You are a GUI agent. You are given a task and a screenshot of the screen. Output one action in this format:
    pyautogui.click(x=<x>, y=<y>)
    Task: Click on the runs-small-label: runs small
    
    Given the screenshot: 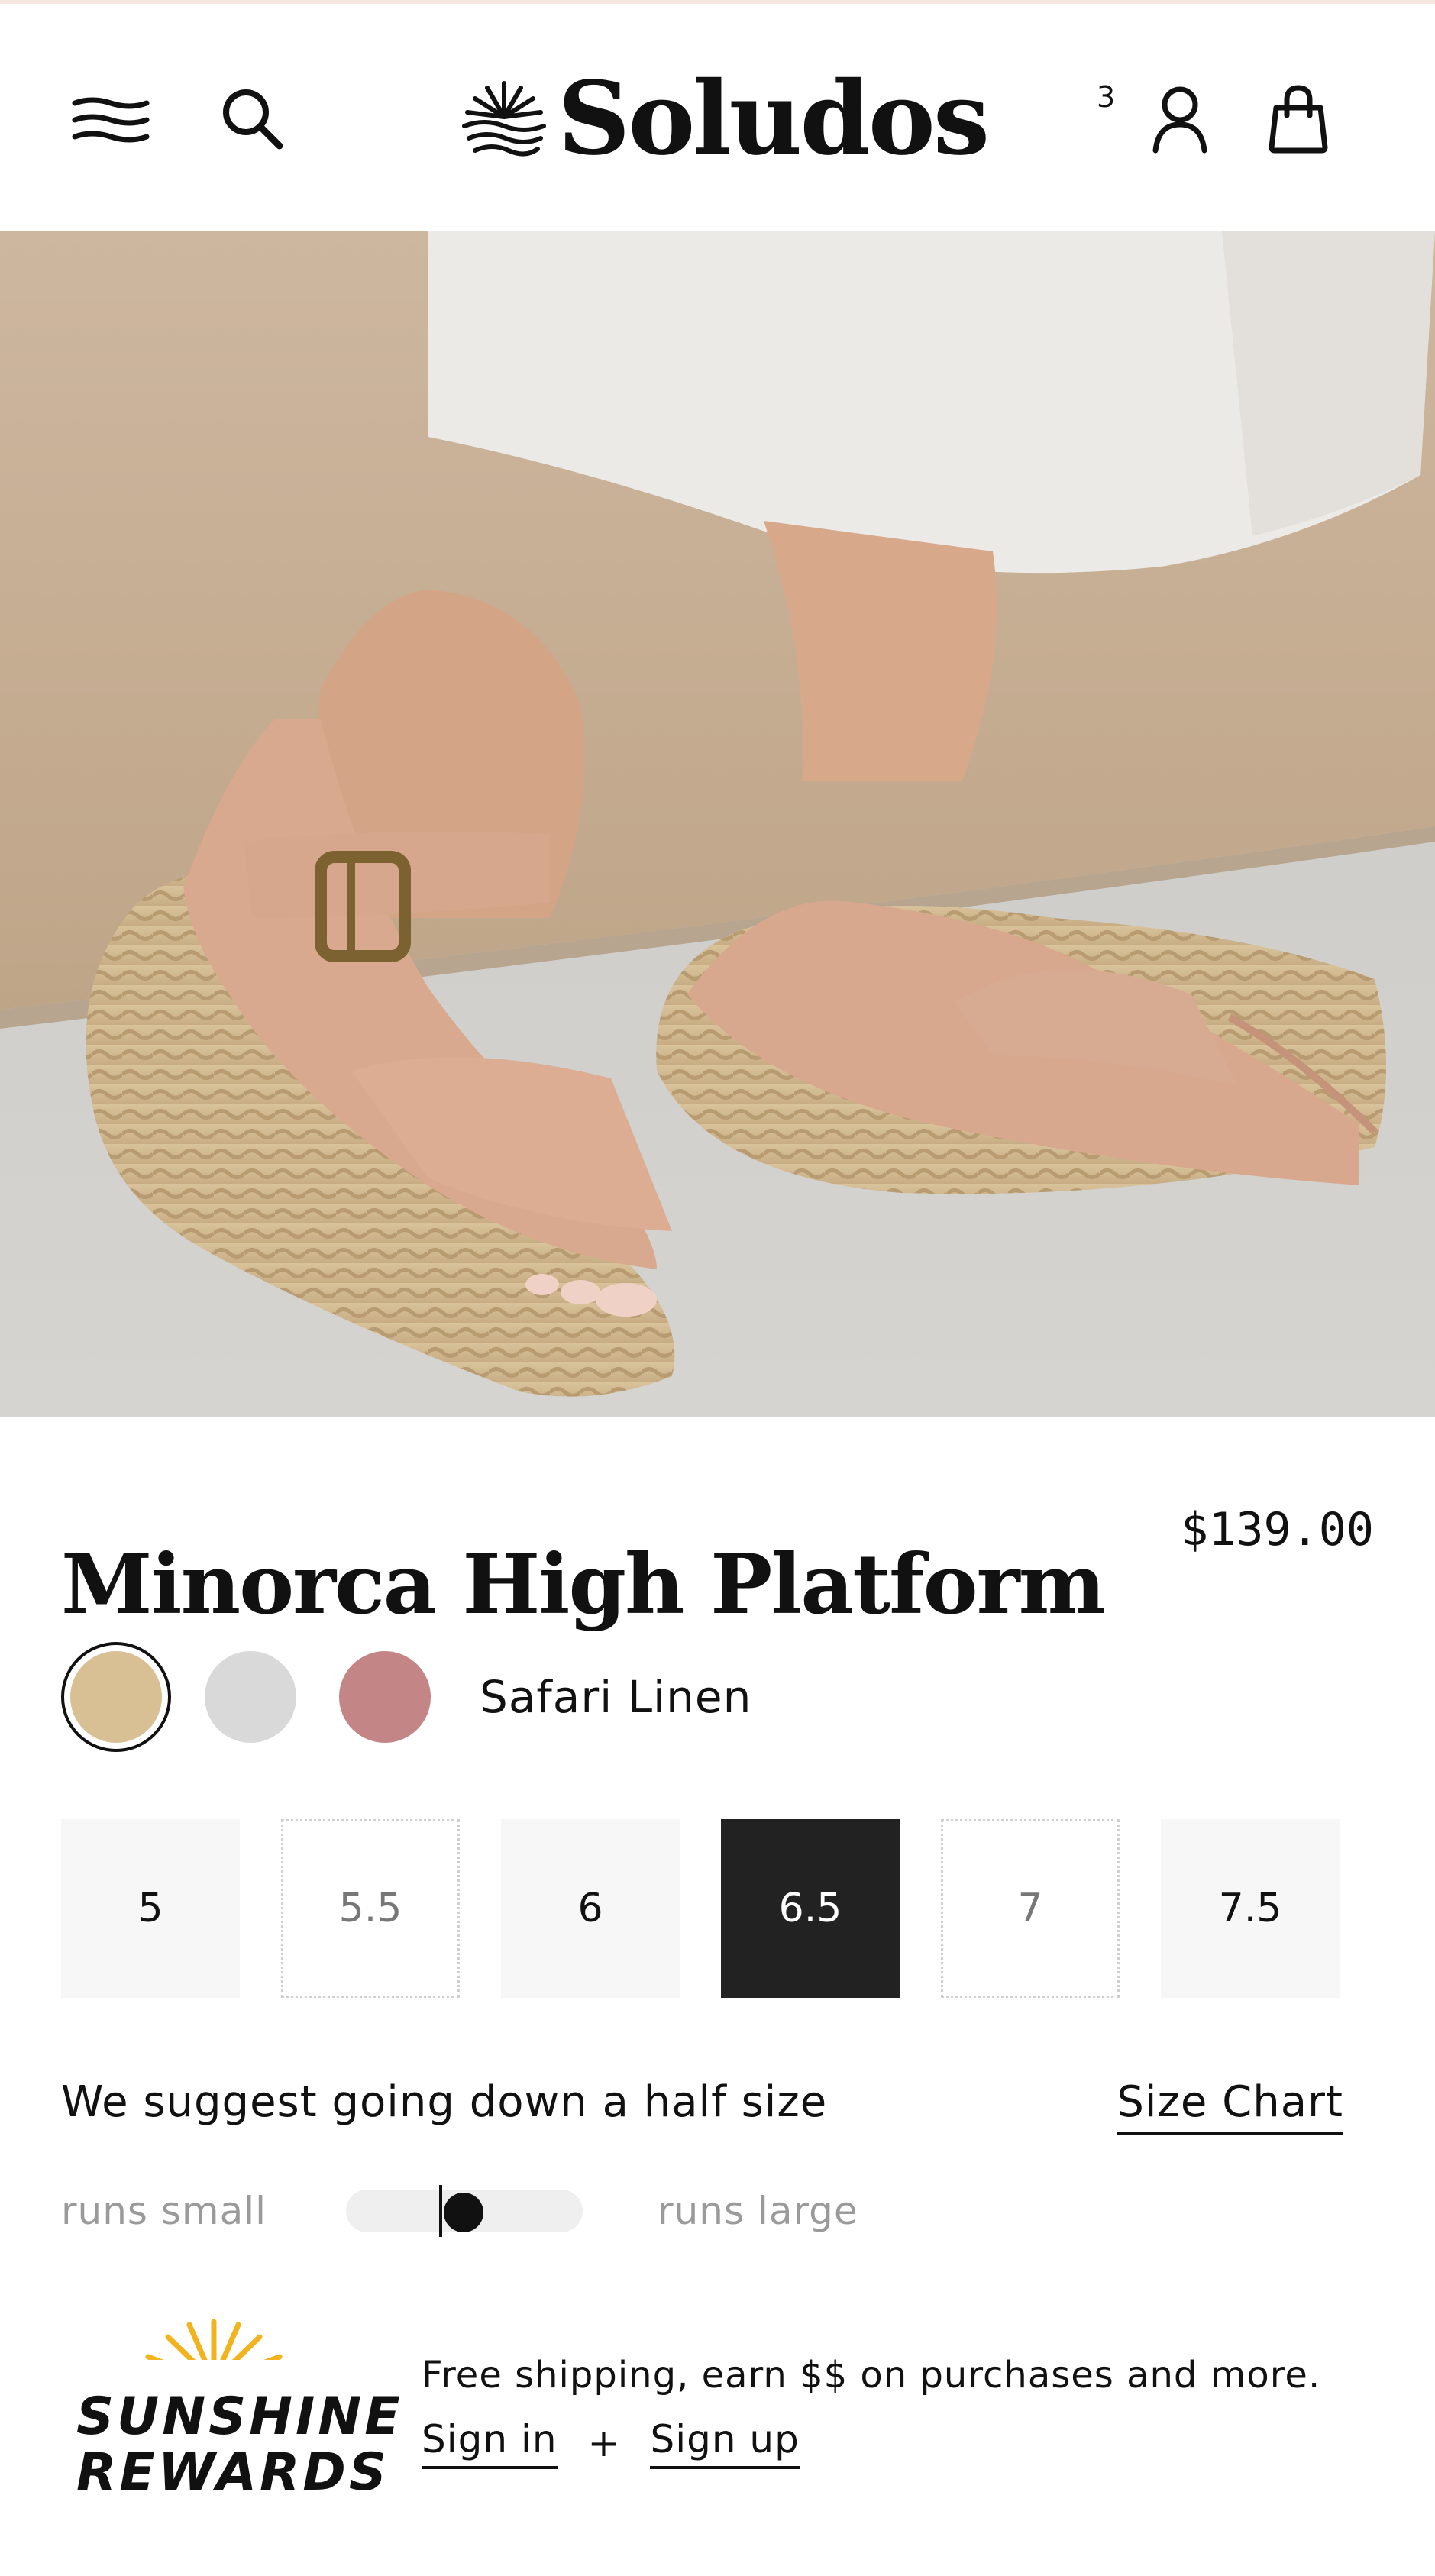 What is the action you would take?
    pyautogui.click(x=164, y=2211)
    